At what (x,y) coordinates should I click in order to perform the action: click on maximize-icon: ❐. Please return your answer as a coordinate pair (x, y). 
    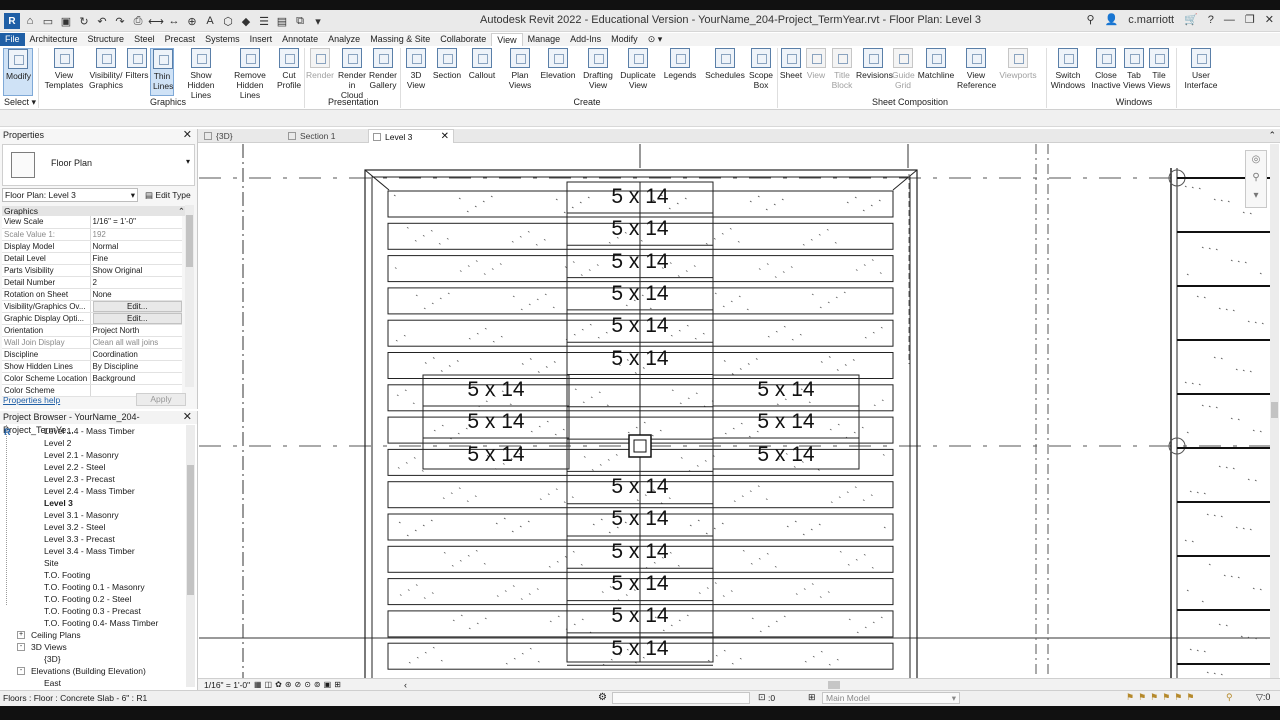
    Looking at the image, I should click on (1250, 19).